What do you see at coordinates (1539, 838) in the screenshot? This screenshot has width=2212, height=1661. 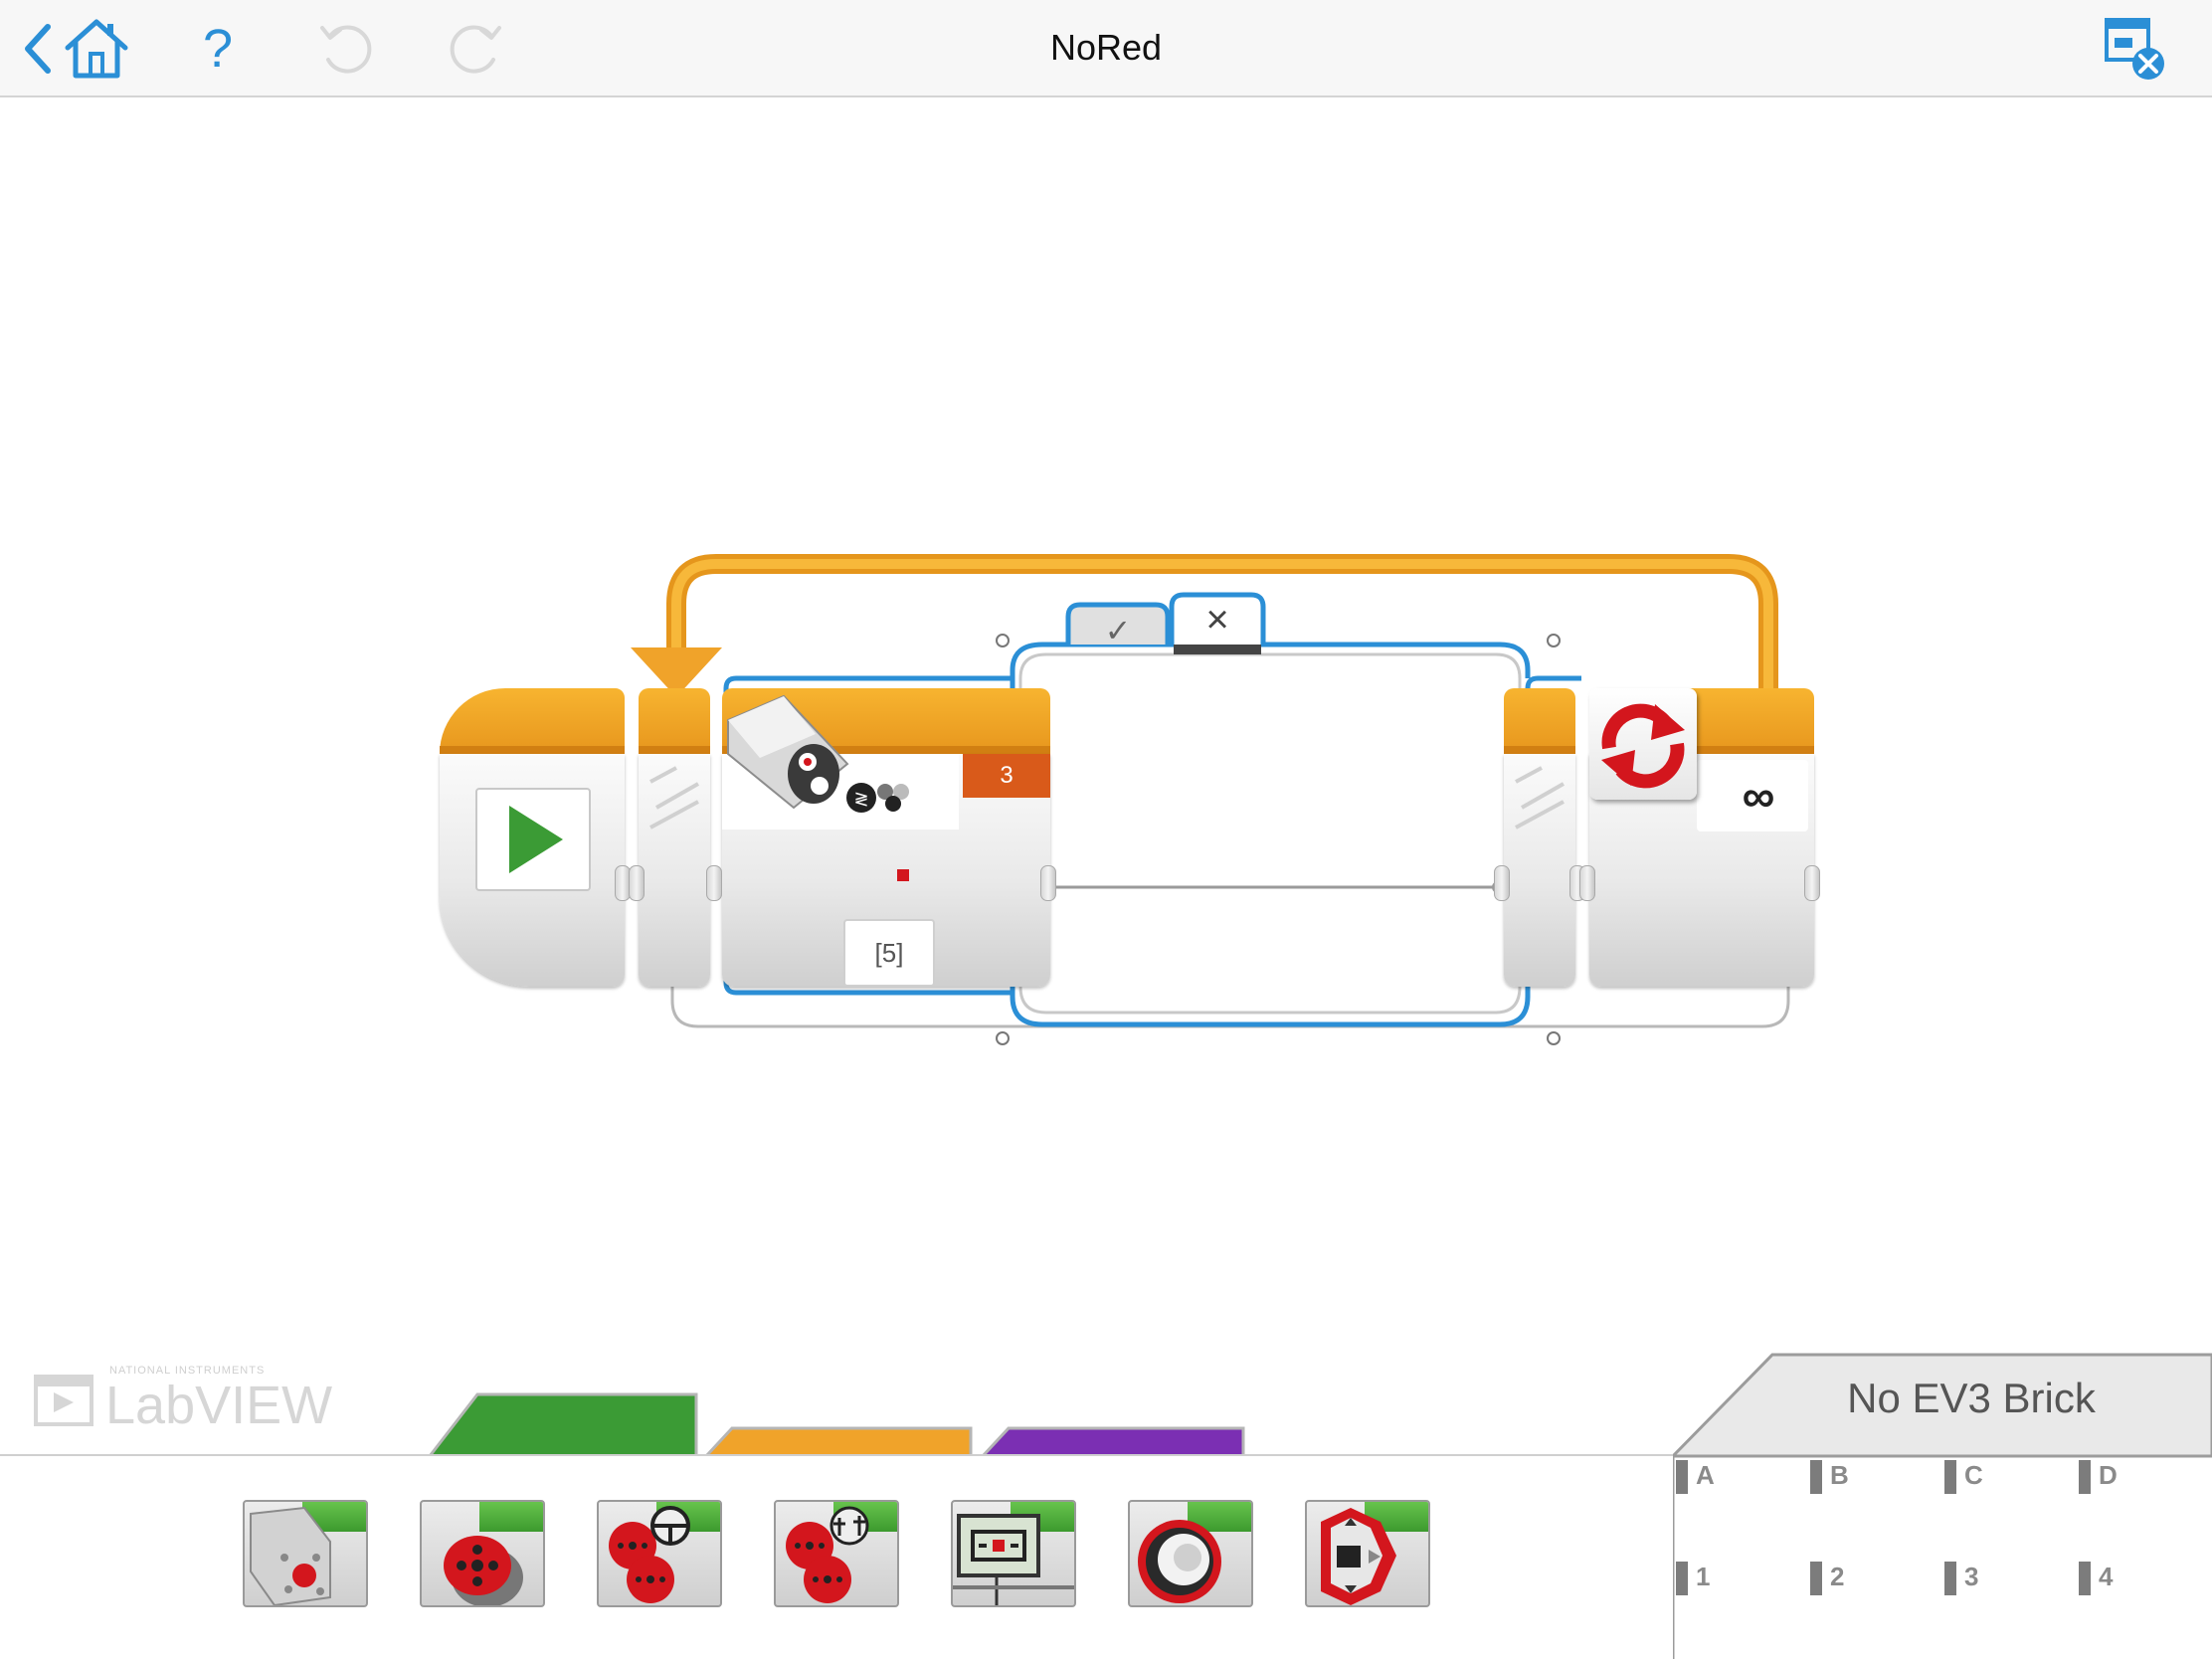 I see `switch-end-block` at bounding box center [1539, 838].